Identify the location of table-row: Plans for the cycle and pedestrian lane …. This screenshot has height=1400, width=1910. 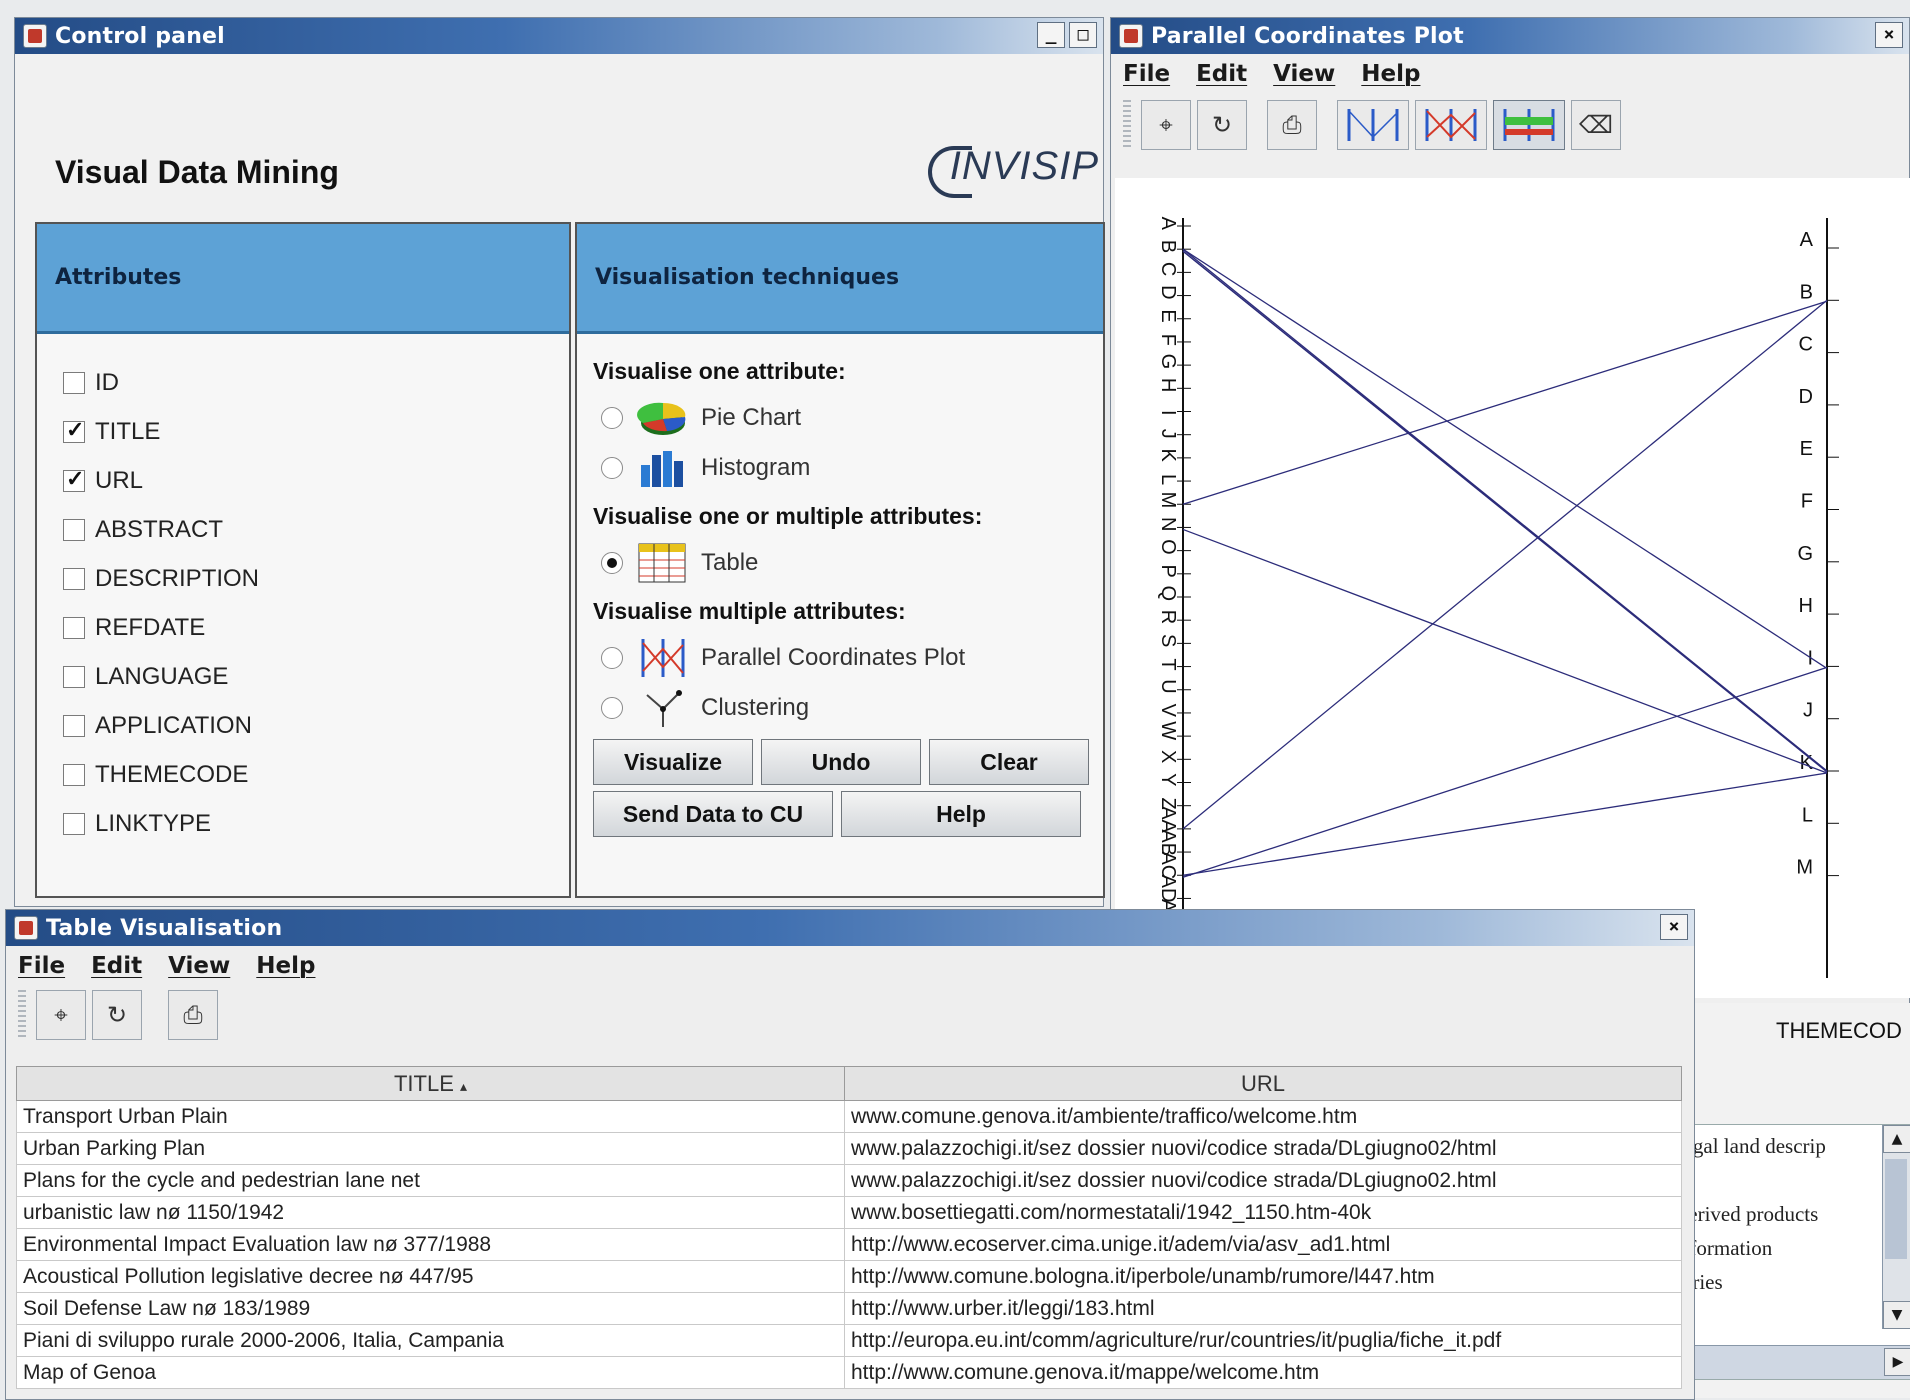
(849, 1180).